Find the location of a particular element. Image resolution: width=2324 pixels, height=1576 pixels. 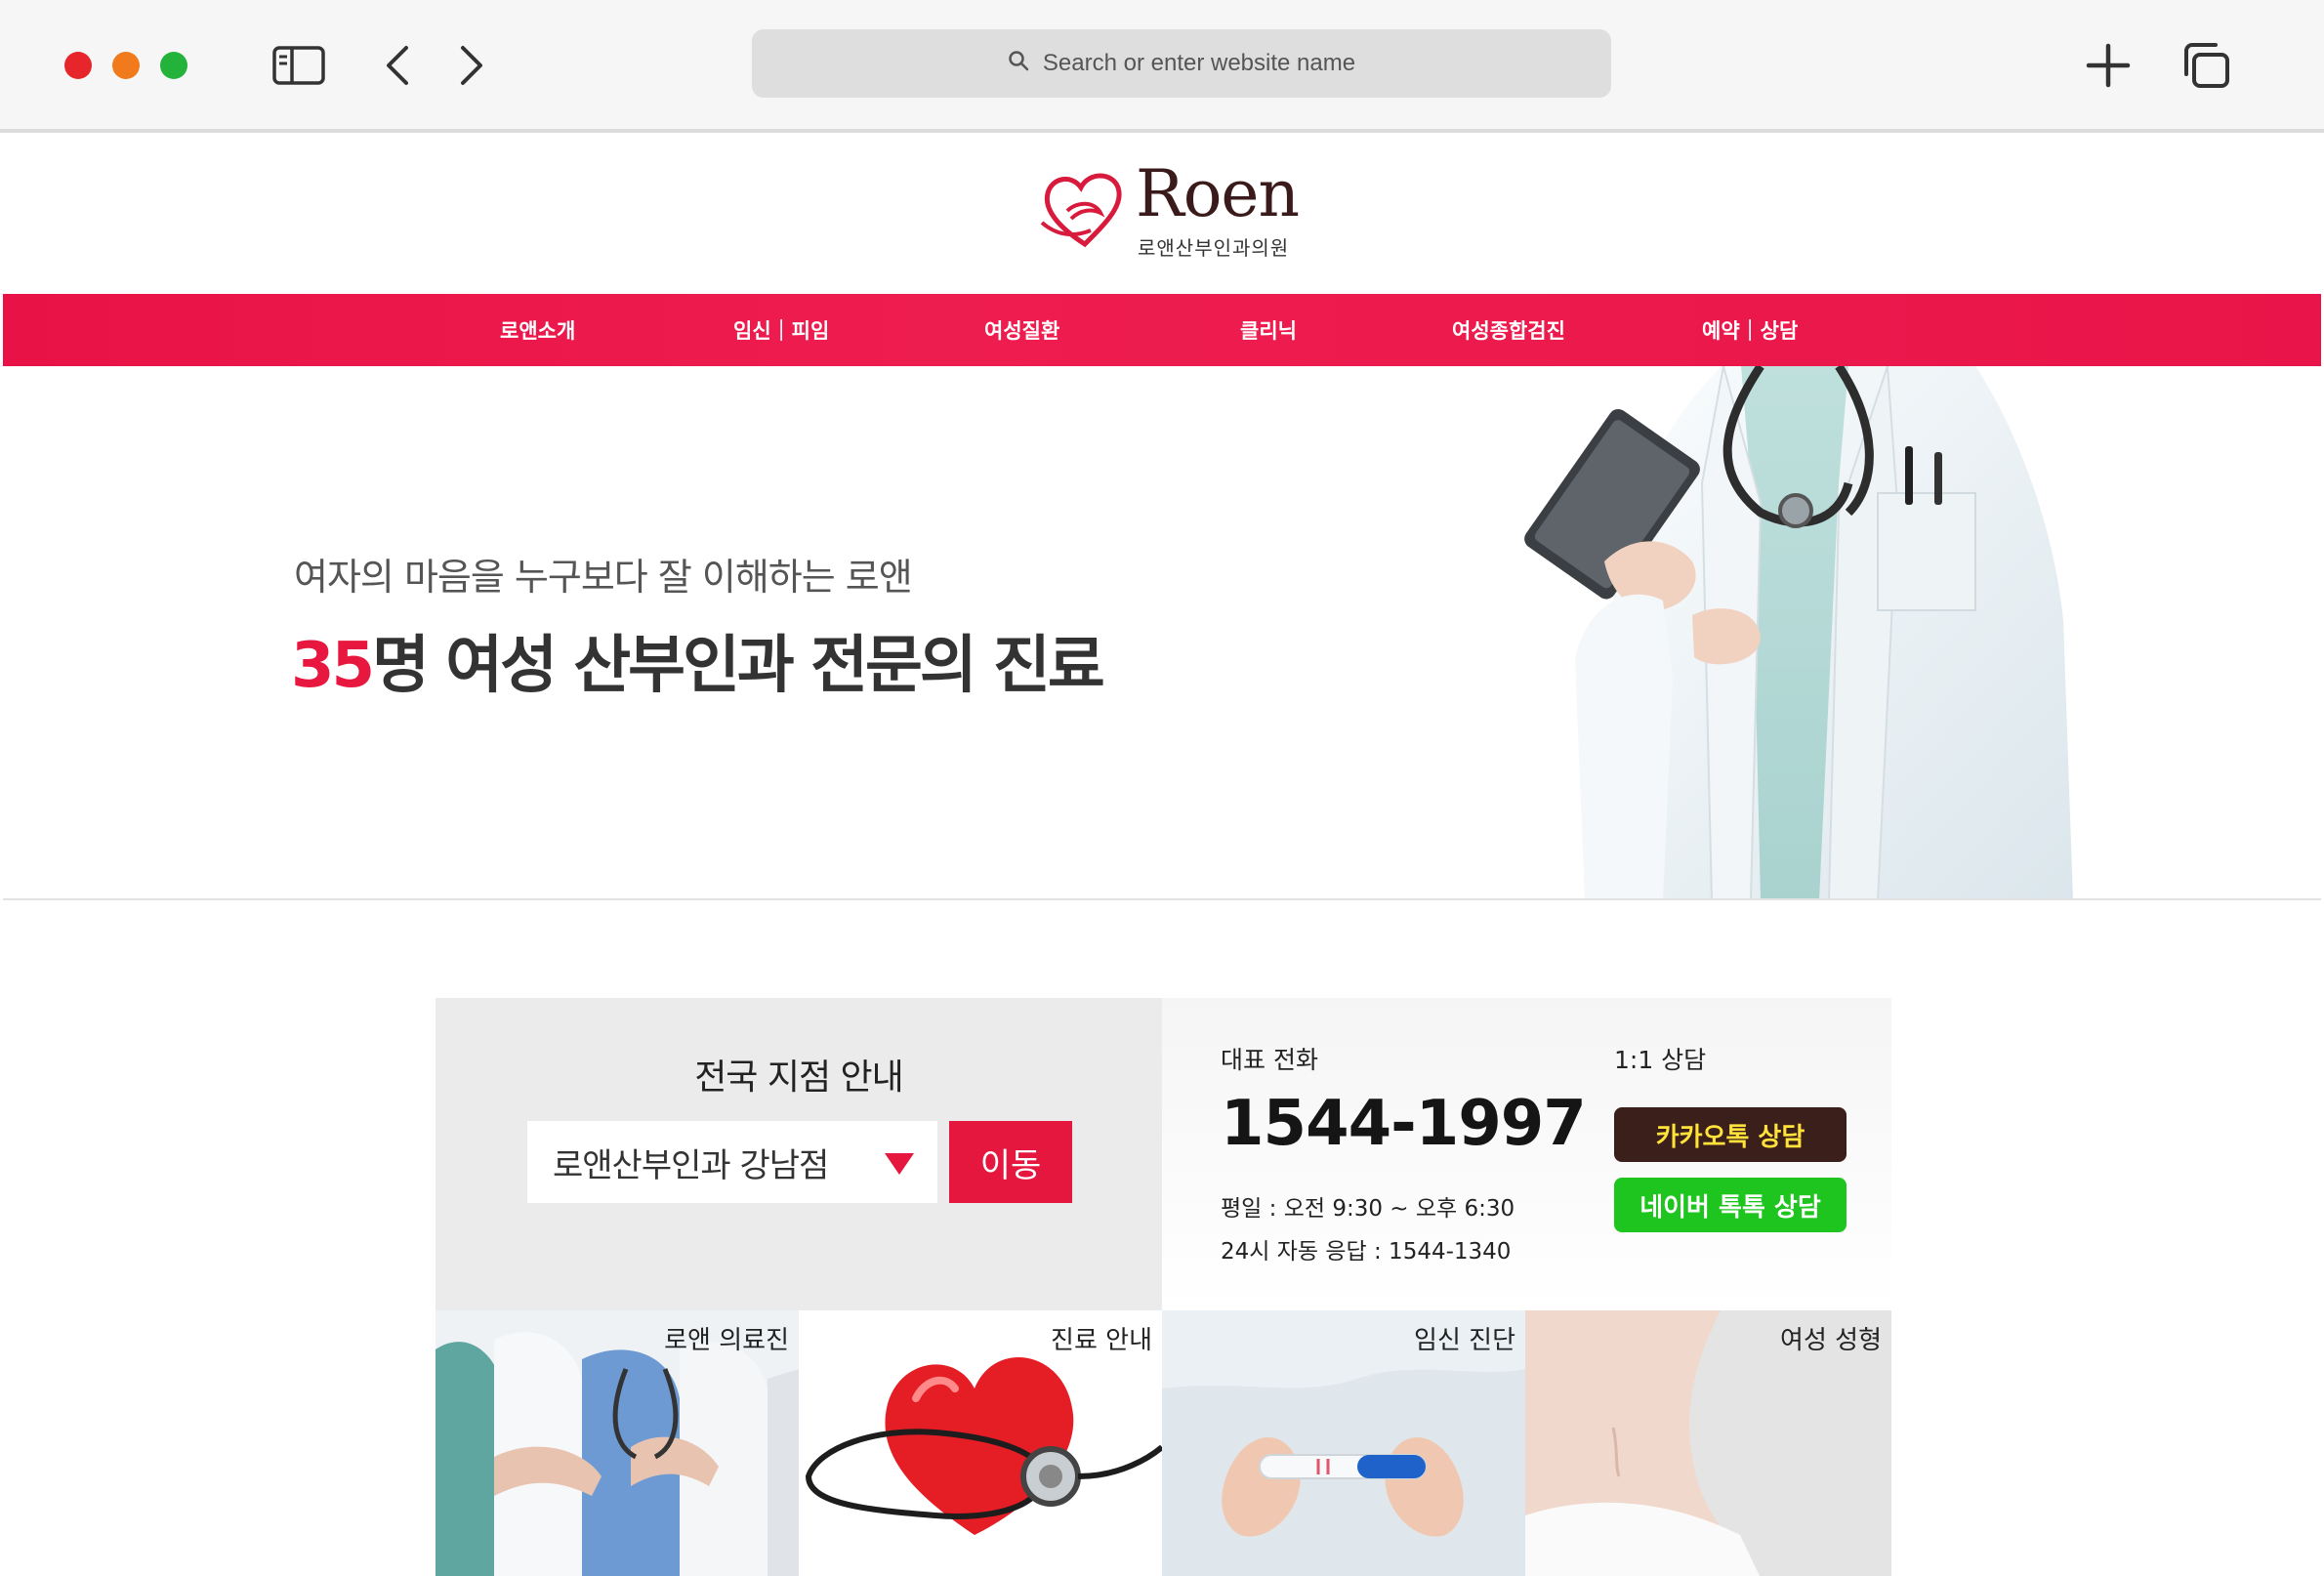

auto-response-line: 24시 자동 응답 : 1544-1340 is located at coordinates (1367, 1252).